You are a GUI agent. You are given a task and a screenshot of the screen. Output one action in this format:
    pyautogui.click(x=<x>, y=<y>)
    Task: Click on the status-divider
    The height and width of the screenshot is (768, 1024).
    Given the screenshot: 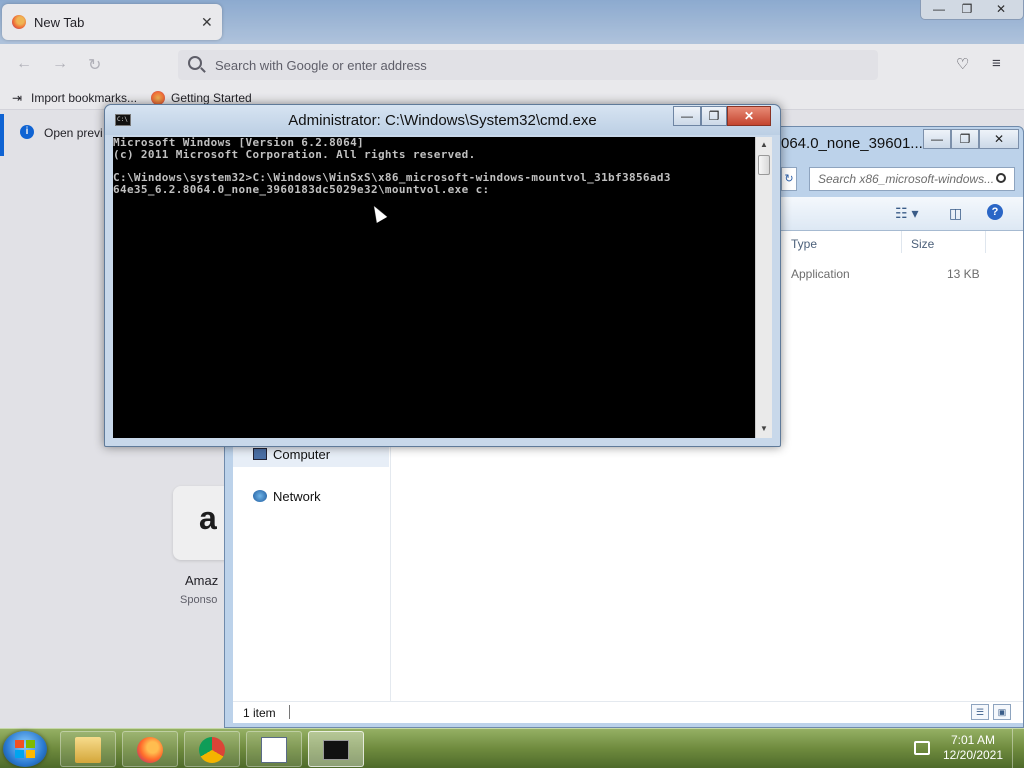 What is the action you would take?
    pyautogui.click(x=289, y=712)
    